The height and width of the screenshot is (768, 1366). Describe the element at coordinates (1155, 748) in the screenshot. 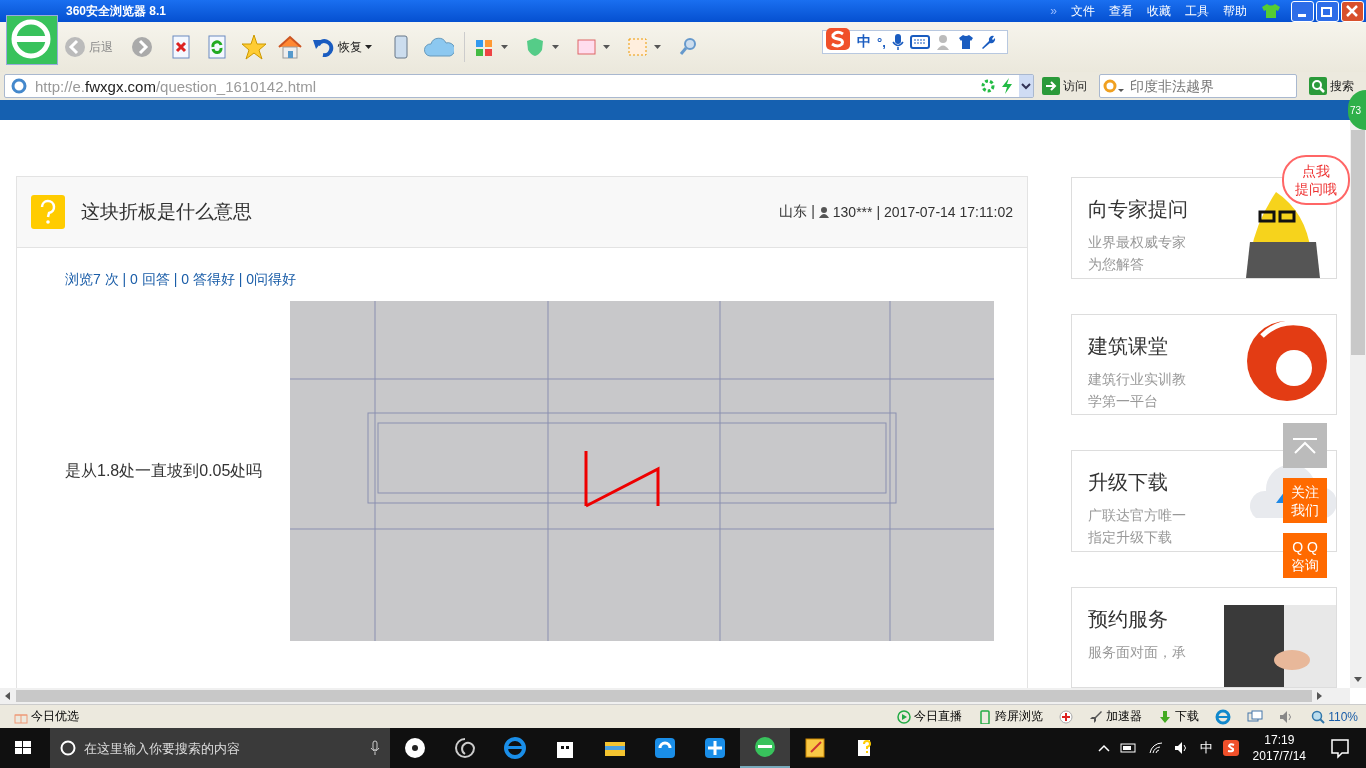

I see `wifi-icon` at that location.